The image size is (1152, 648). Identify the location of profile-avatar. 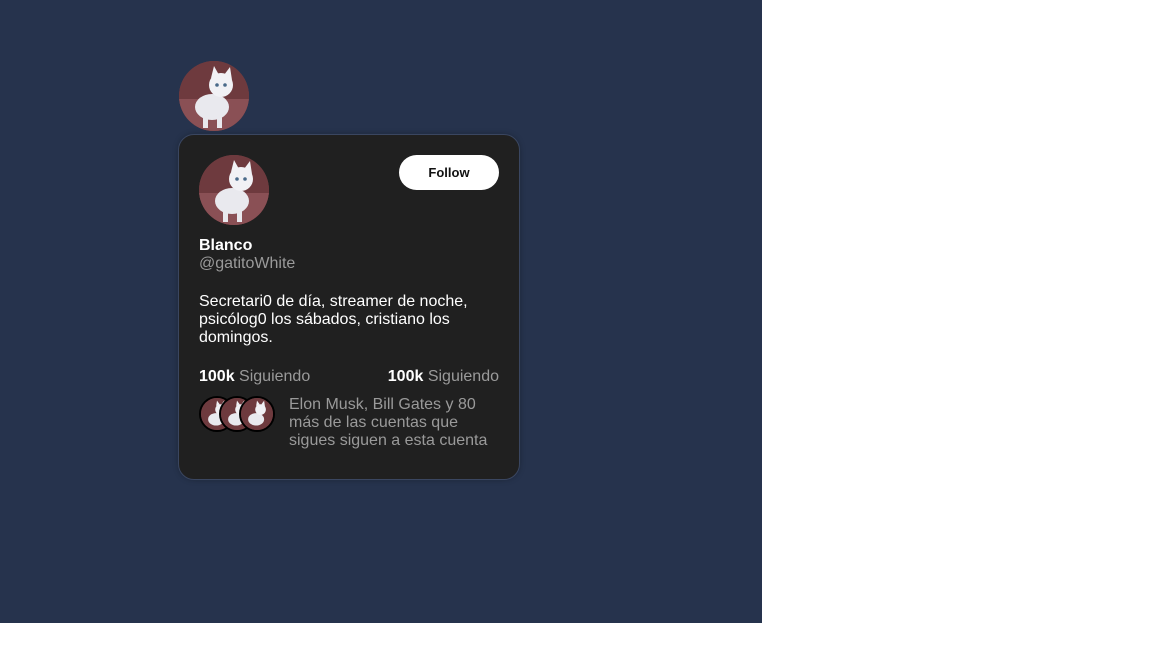
(234, 190).